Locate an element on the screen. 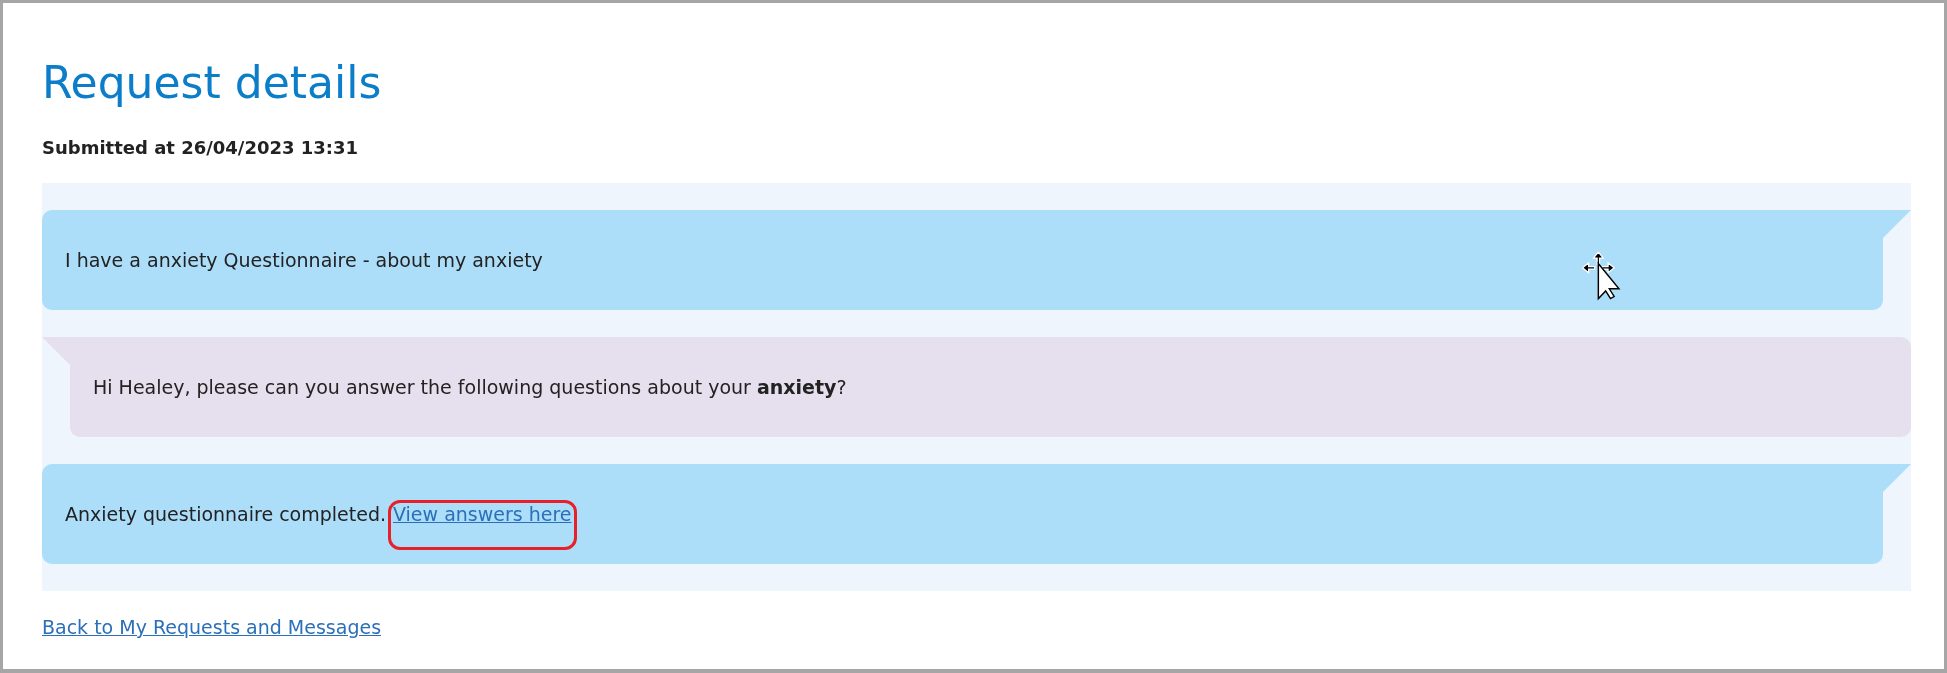 Image resolution: width=1947 pixels, height=673 pixels. message-text: I have a anxiety Questionnaire - about my anxiety is located at coordinates (304, 260).